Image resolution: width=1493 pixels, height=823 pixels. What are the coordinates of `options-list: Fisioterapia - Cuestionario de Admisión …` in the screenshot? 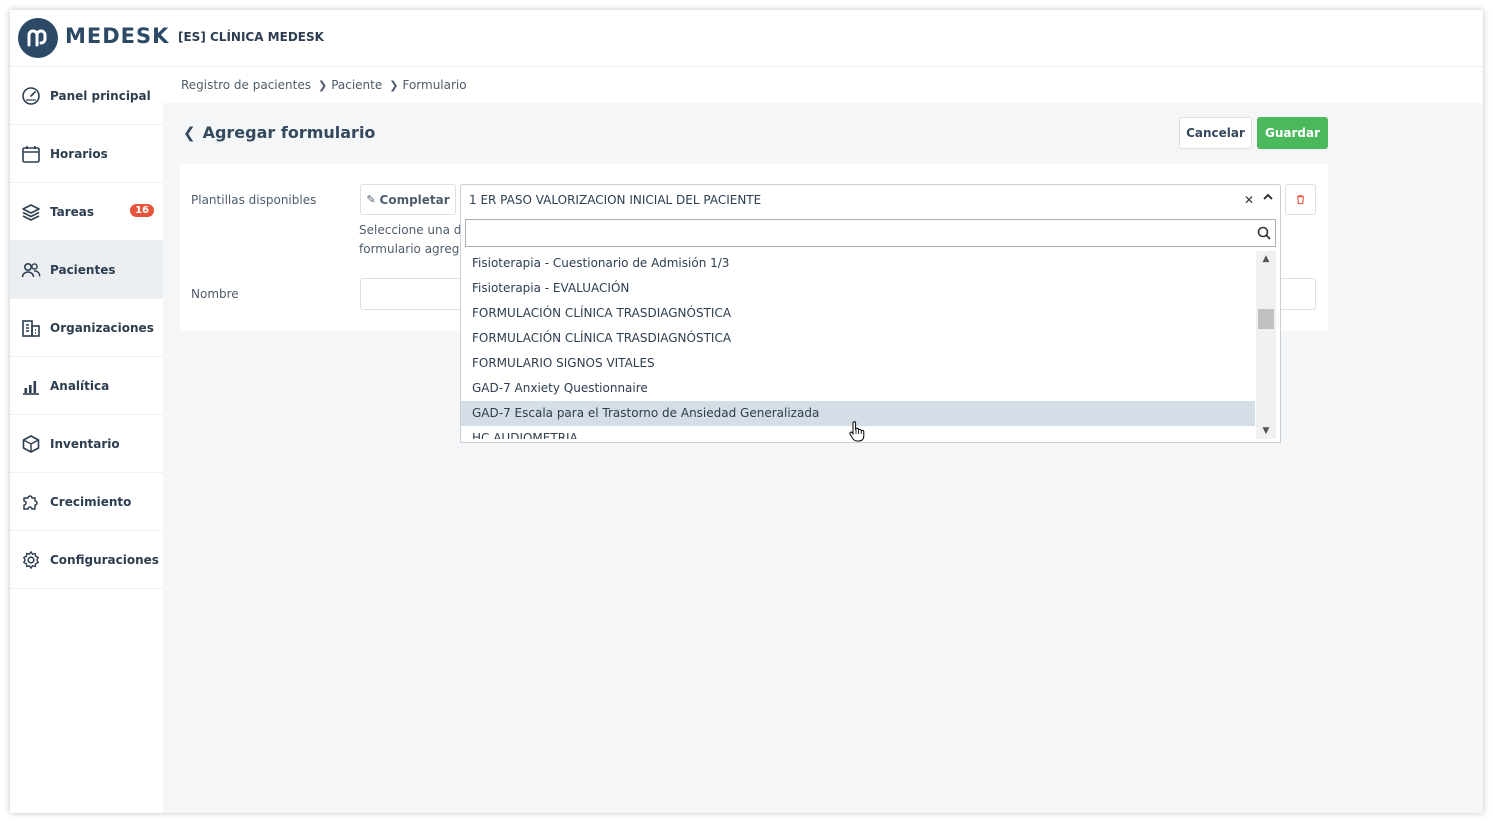 It's located at (858, 345).